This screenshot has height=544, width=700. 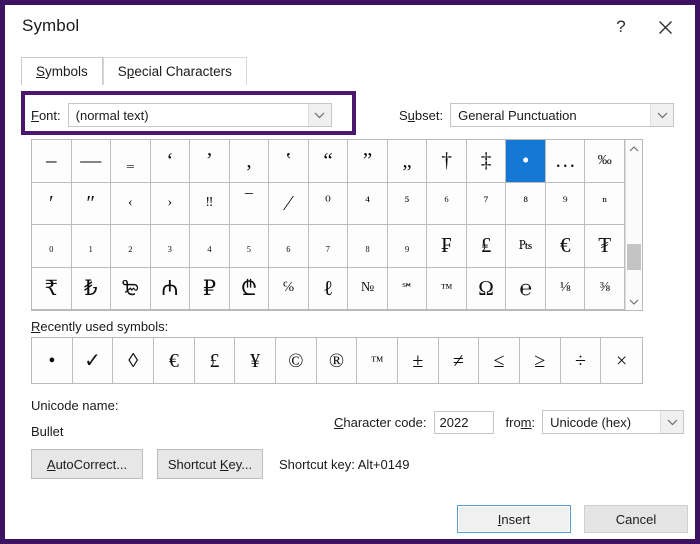 What do you see at coordinates (170, 161) in the screenshot?
I see `symbol-cell-left-single-quotation-mark: ‘` at bounding box center [170, 161].